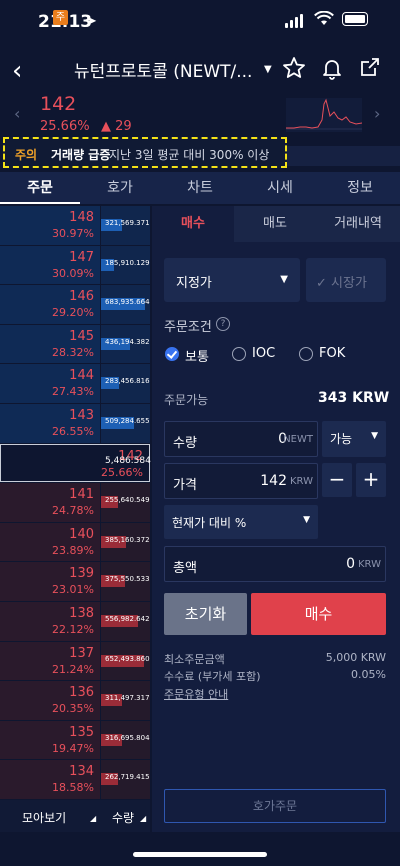  What do you see at coordinates (75, 816) in the screenshot?
I see `orderbook-footer: 모아보기 ◢ 수량 ◢` at bounding box center [75, 816].